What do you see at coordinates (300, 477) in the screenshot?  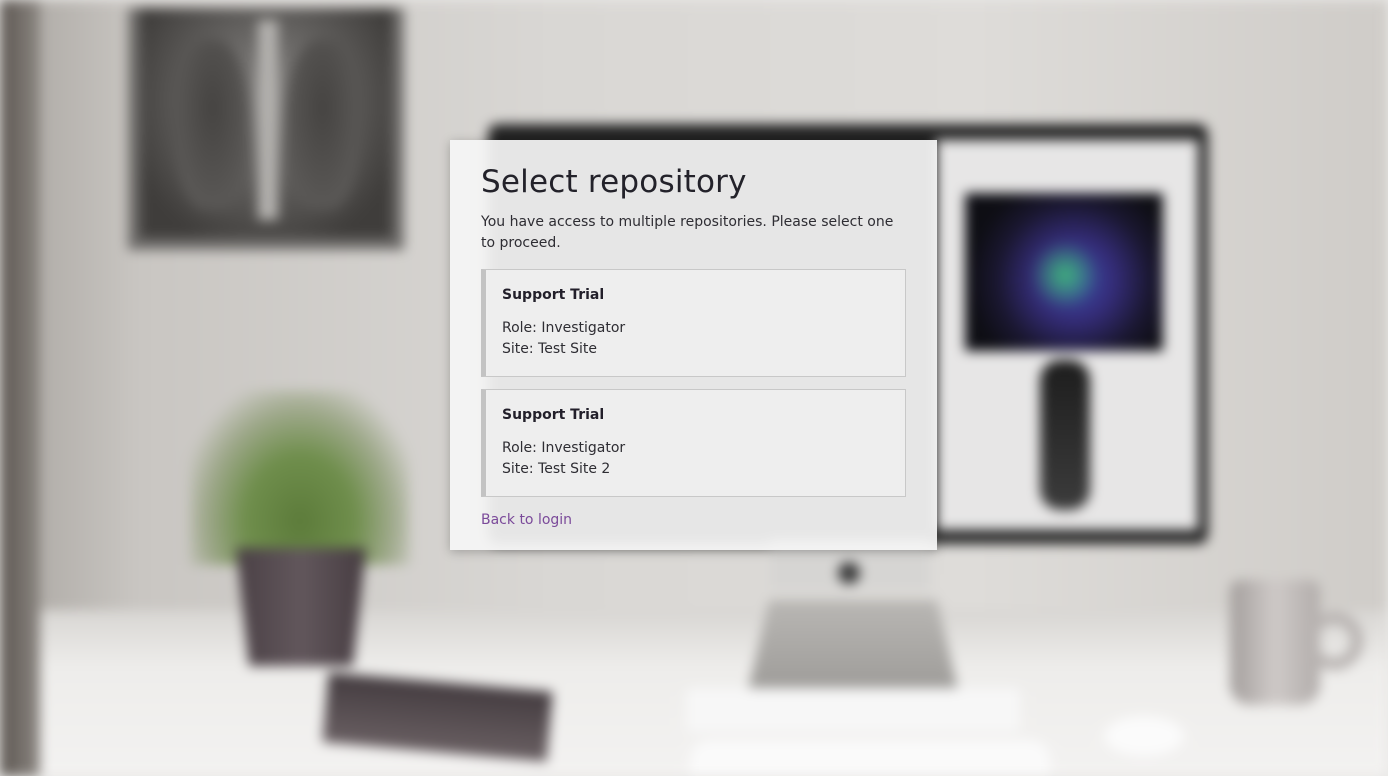 I see `plant-leaves` at bounding box center [300, 477].